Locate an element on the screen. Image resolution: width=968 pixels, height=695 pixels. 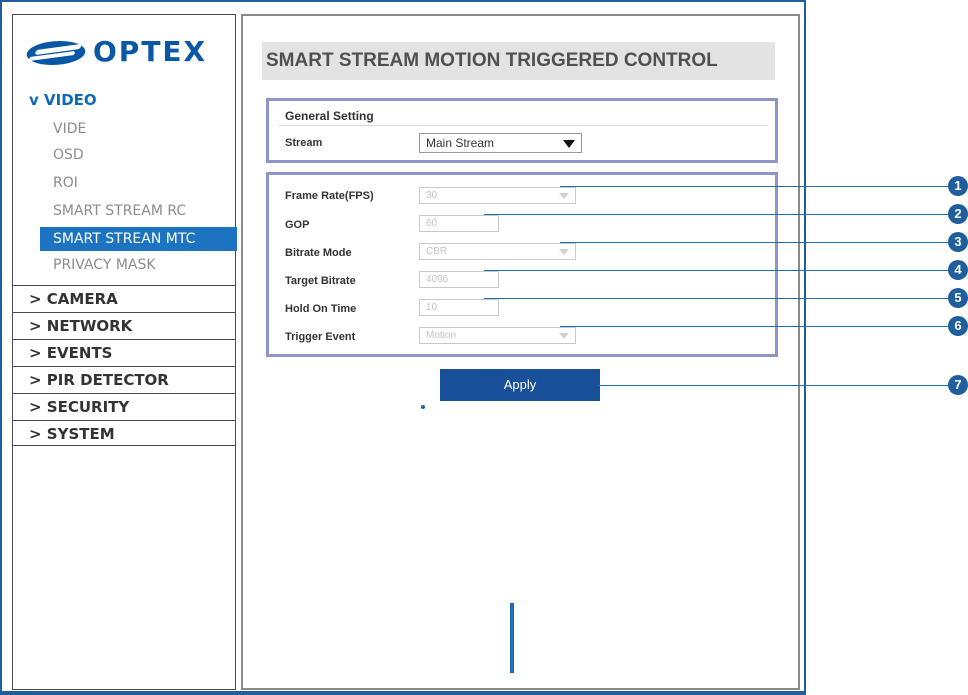
page-title-bar: SMART STREAM MOTION TRIGGERED CONTROL is located at coordinates (518, 61).